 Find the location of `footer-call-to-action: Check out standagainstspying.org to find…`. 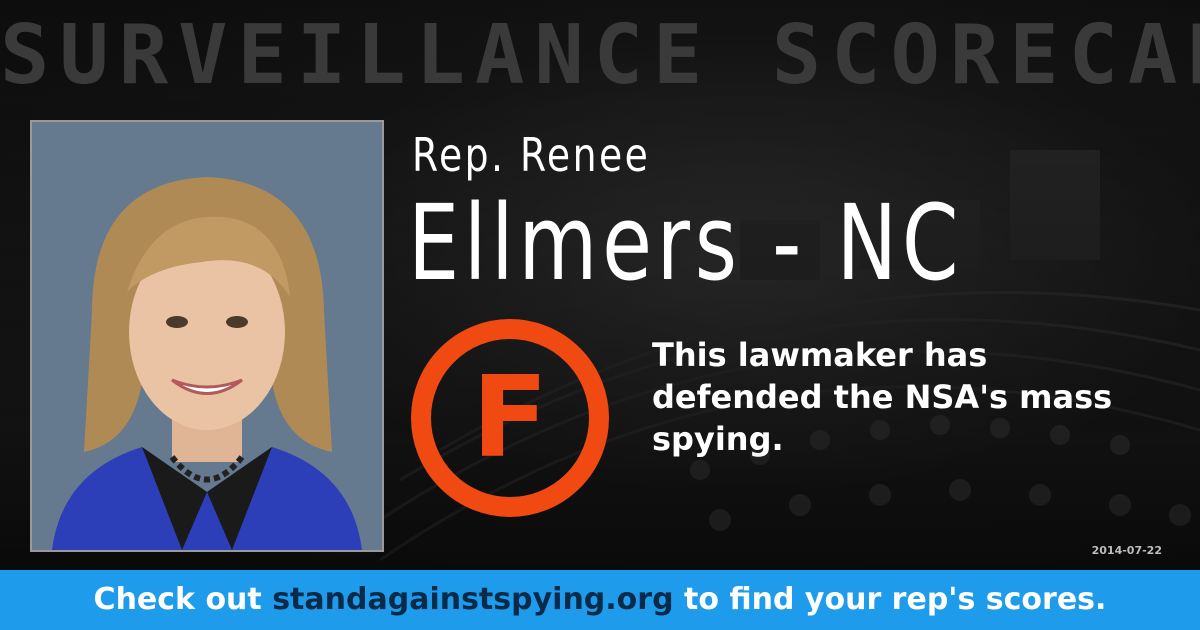

footer-call-to-action: Check out standagainstspying.org to find… is located at coordinates (600, 600).